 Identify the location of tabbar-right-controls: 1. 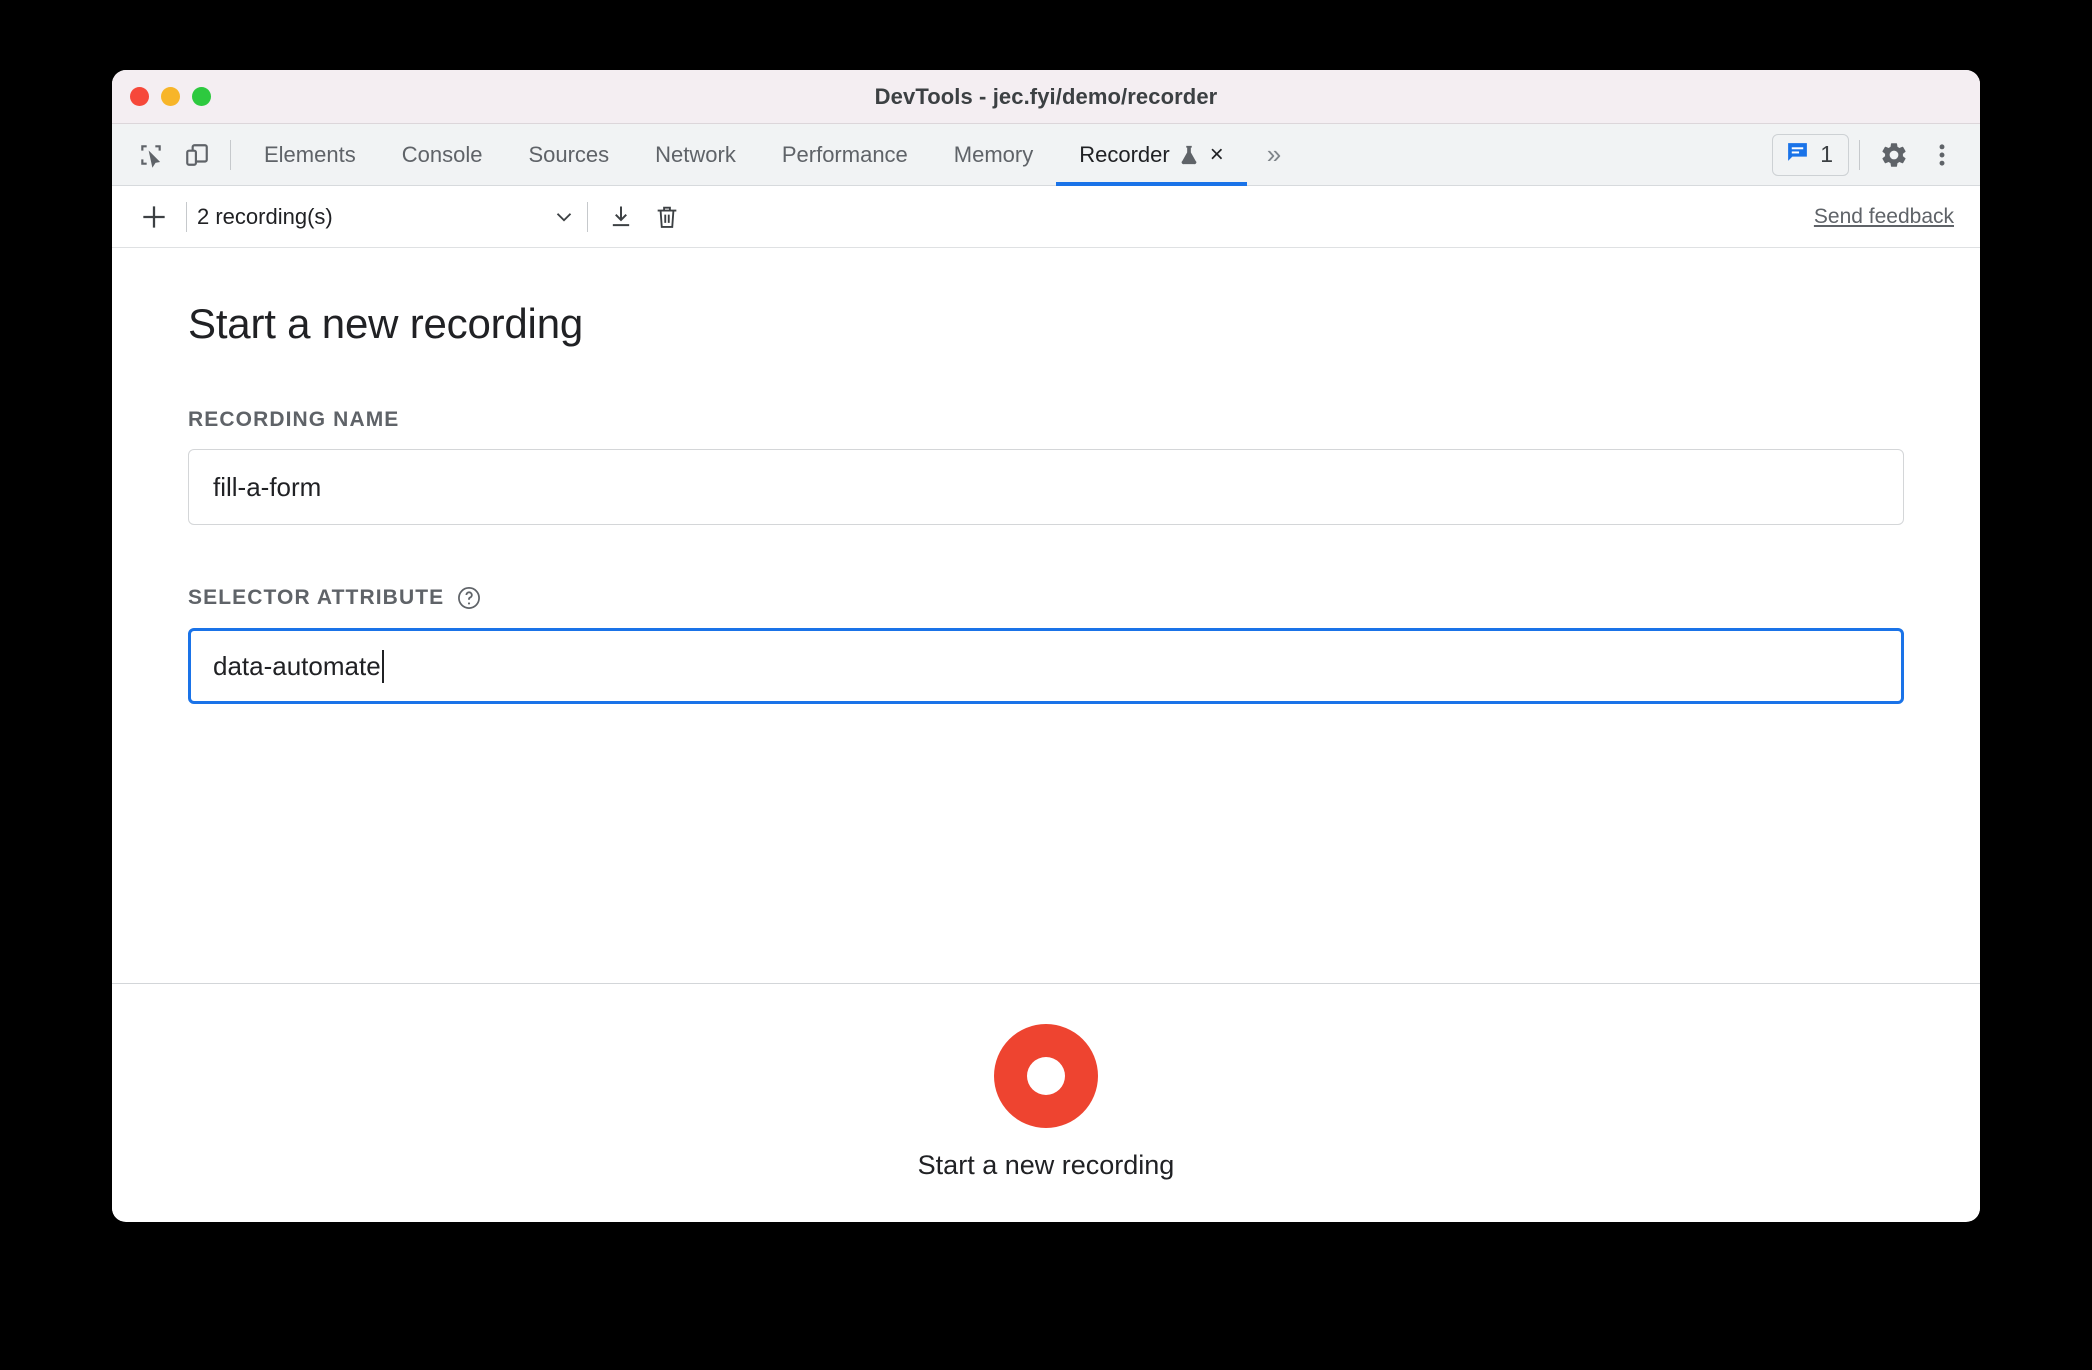
(1869, 155).